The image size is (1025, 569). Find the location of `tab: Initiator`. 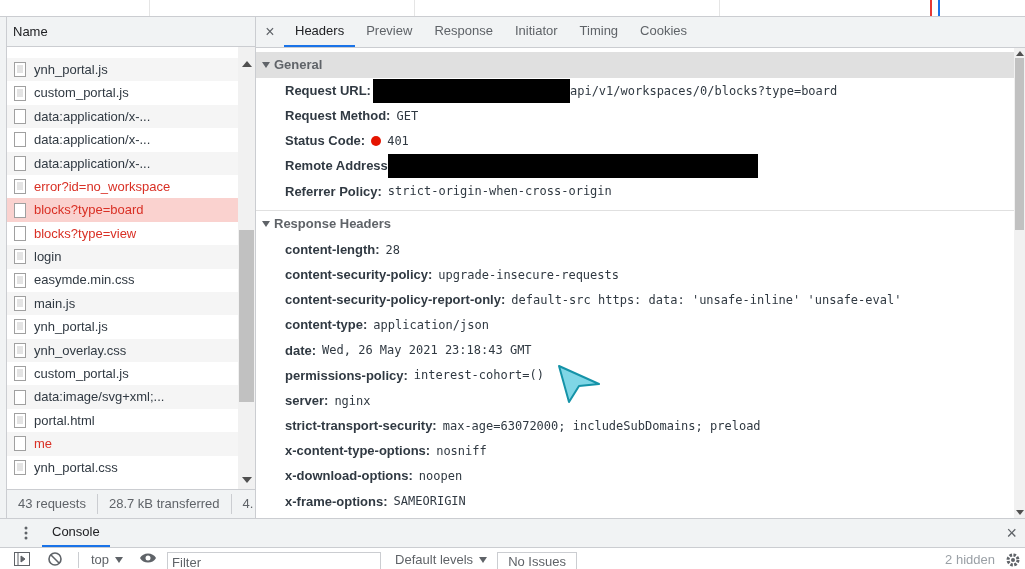

tab: Initiator is located at coordinates (536, 32).